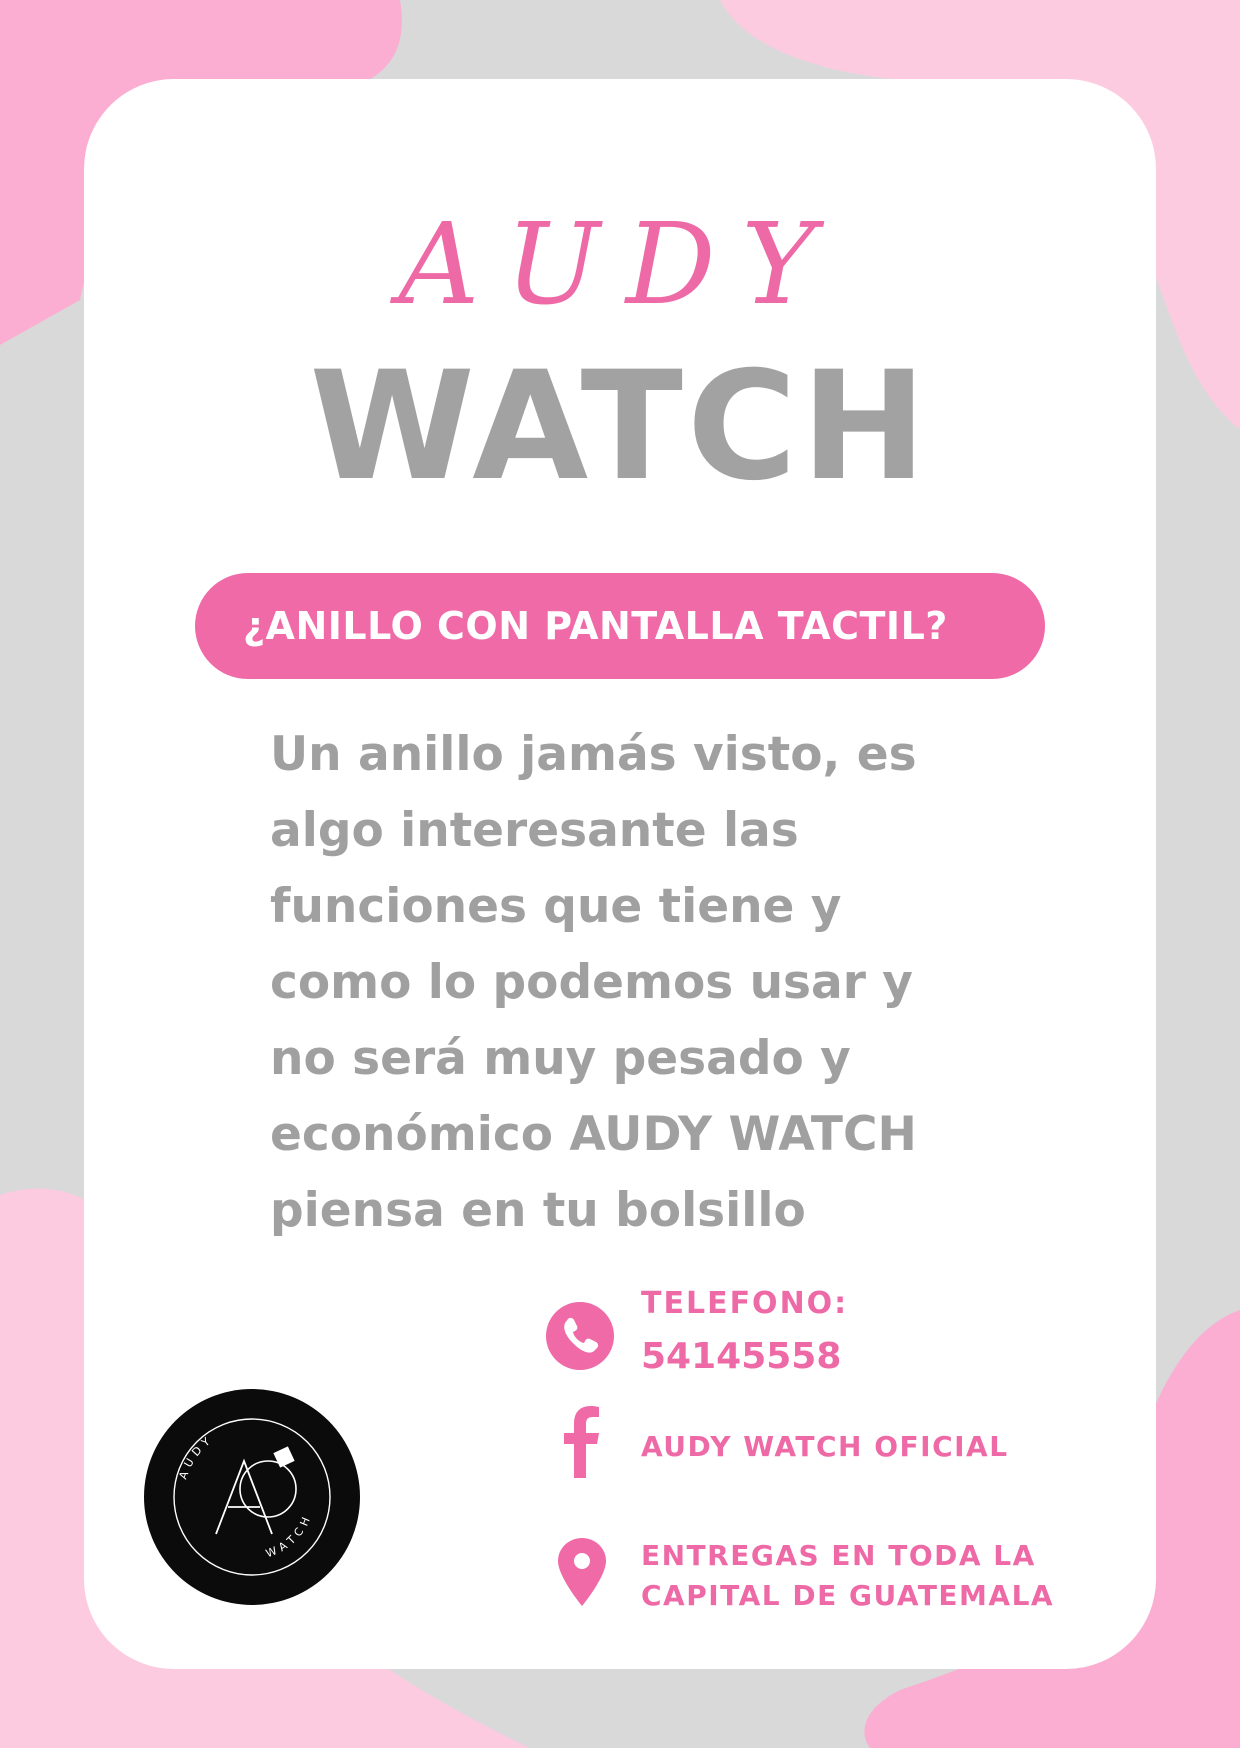  I want to click on headline-text: ¿ANILLO CON PANTALLA TACTIL?, so click(595, 626).